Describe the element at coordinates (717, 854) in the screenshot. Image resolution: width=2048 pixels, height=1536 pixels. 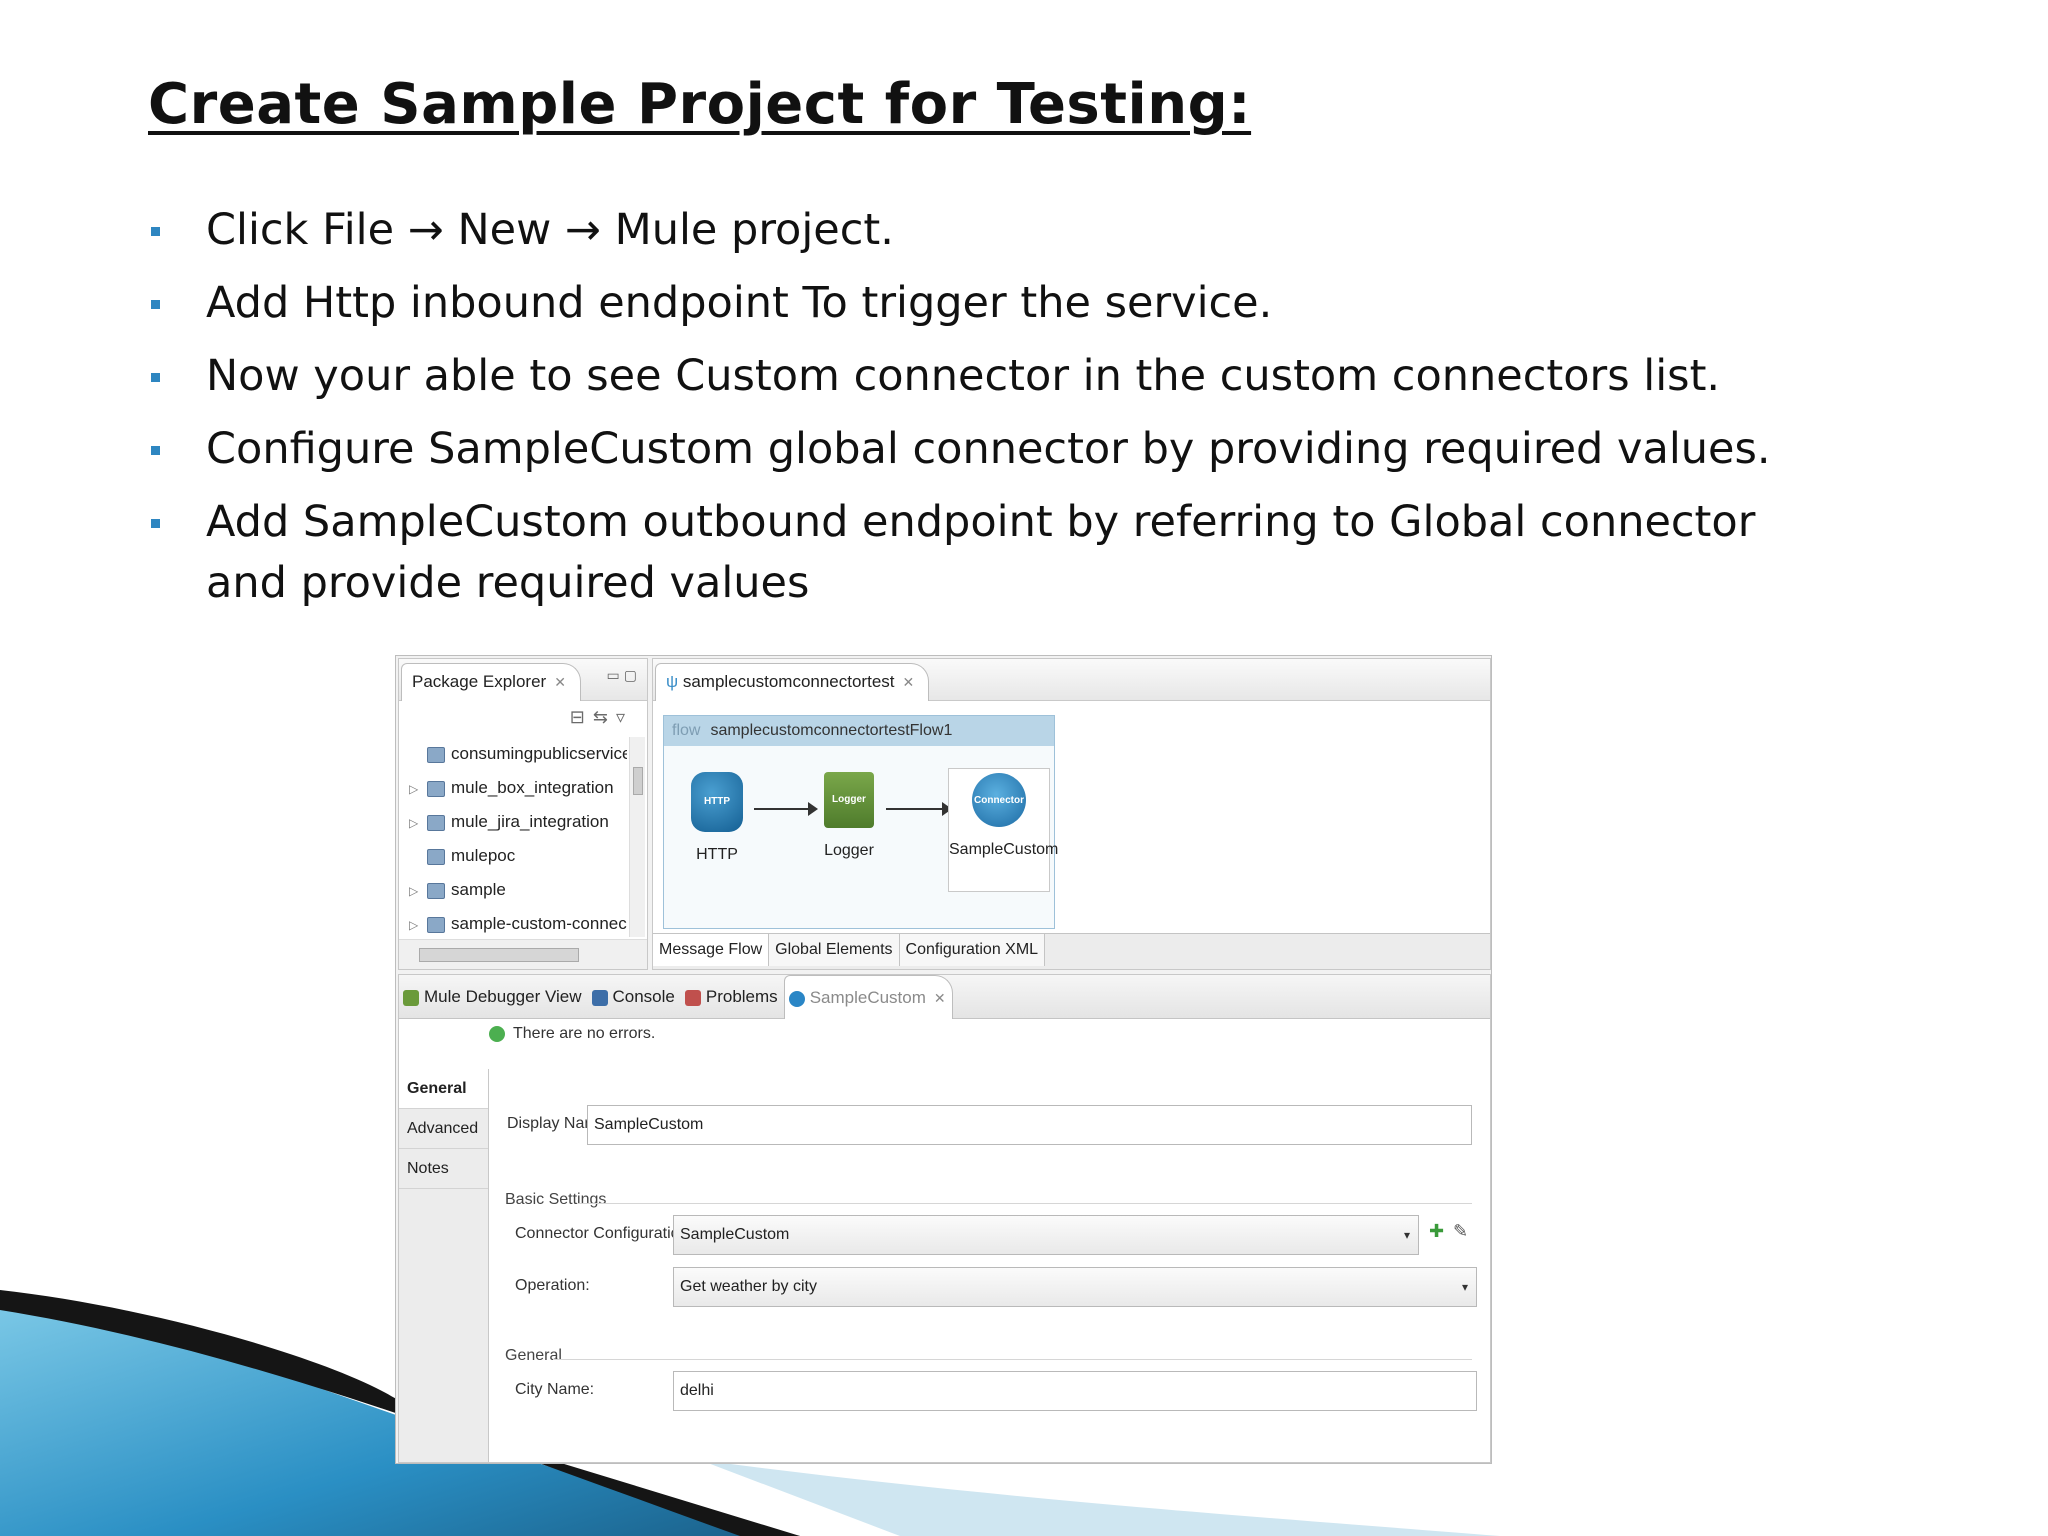
I see `http-node-label: HTTP` at that location.